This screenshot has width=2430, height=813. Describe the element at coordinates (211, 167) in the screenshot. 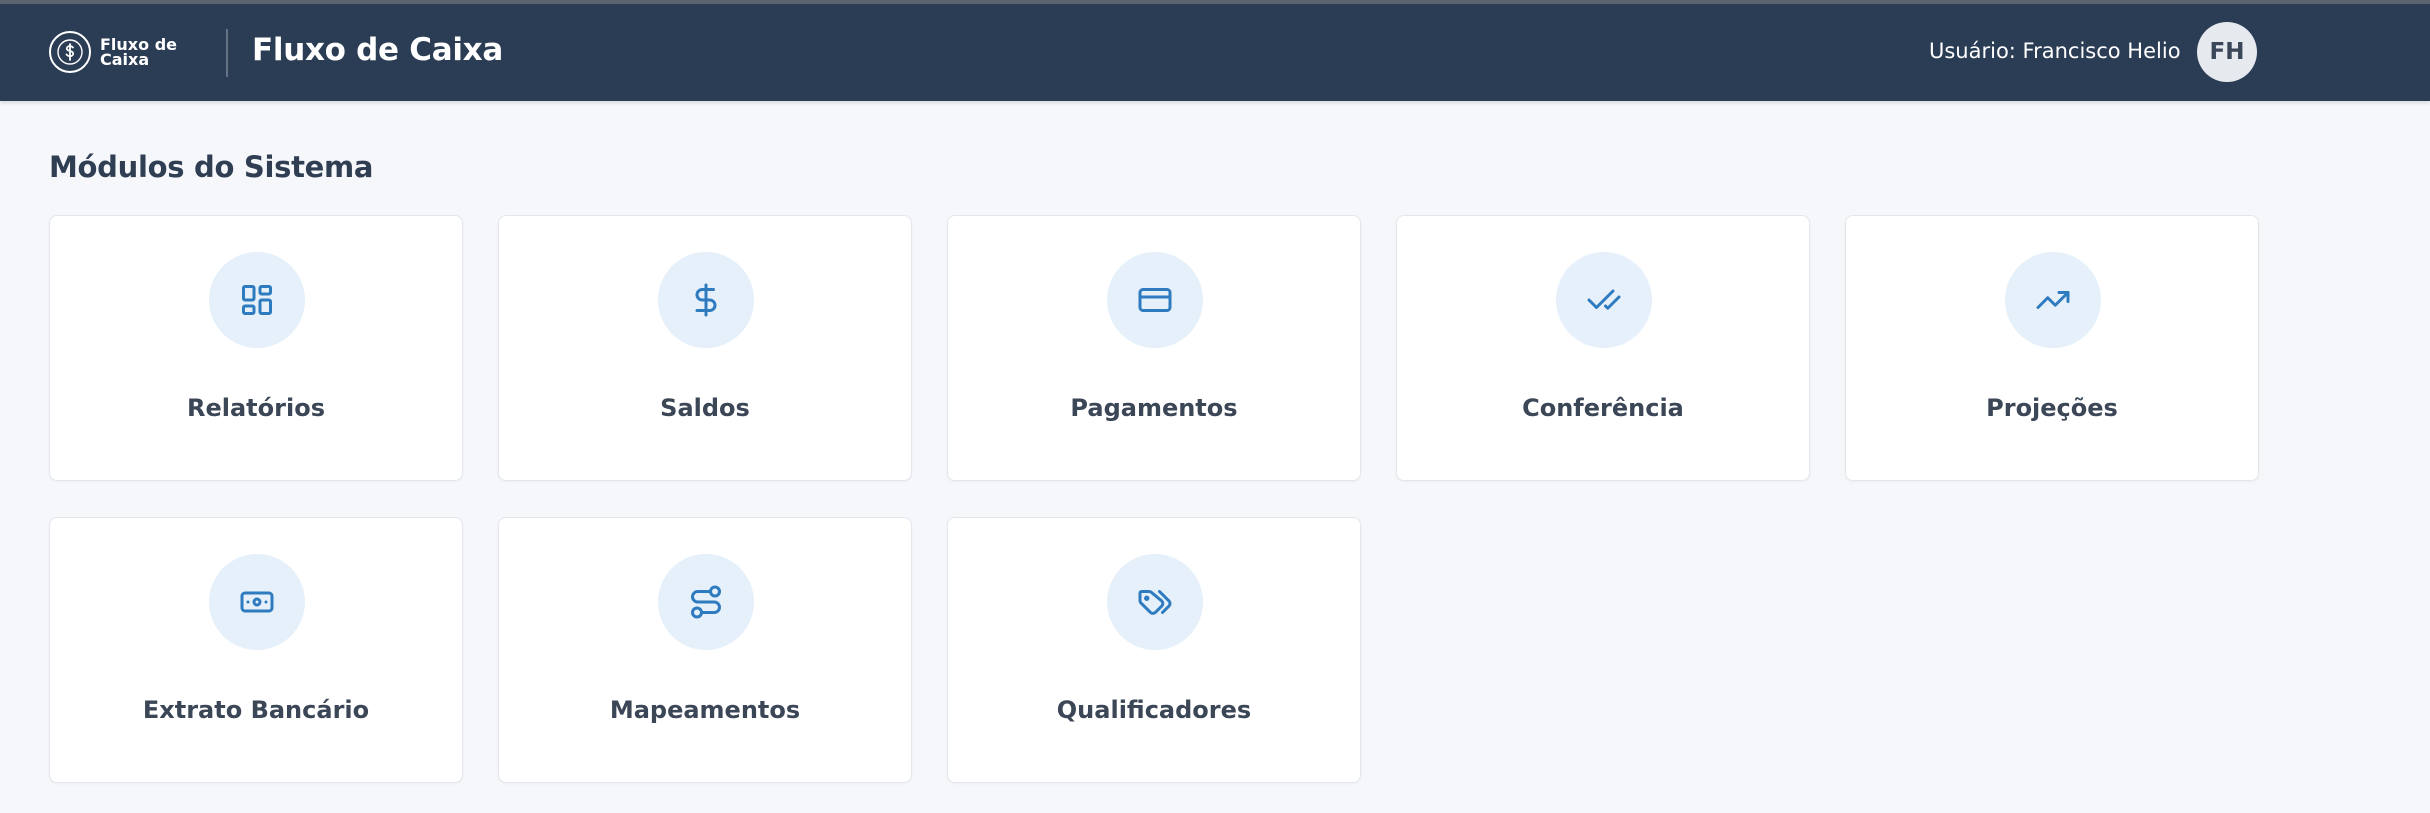

I see `section-title: Módulos do Sistema` at that location.